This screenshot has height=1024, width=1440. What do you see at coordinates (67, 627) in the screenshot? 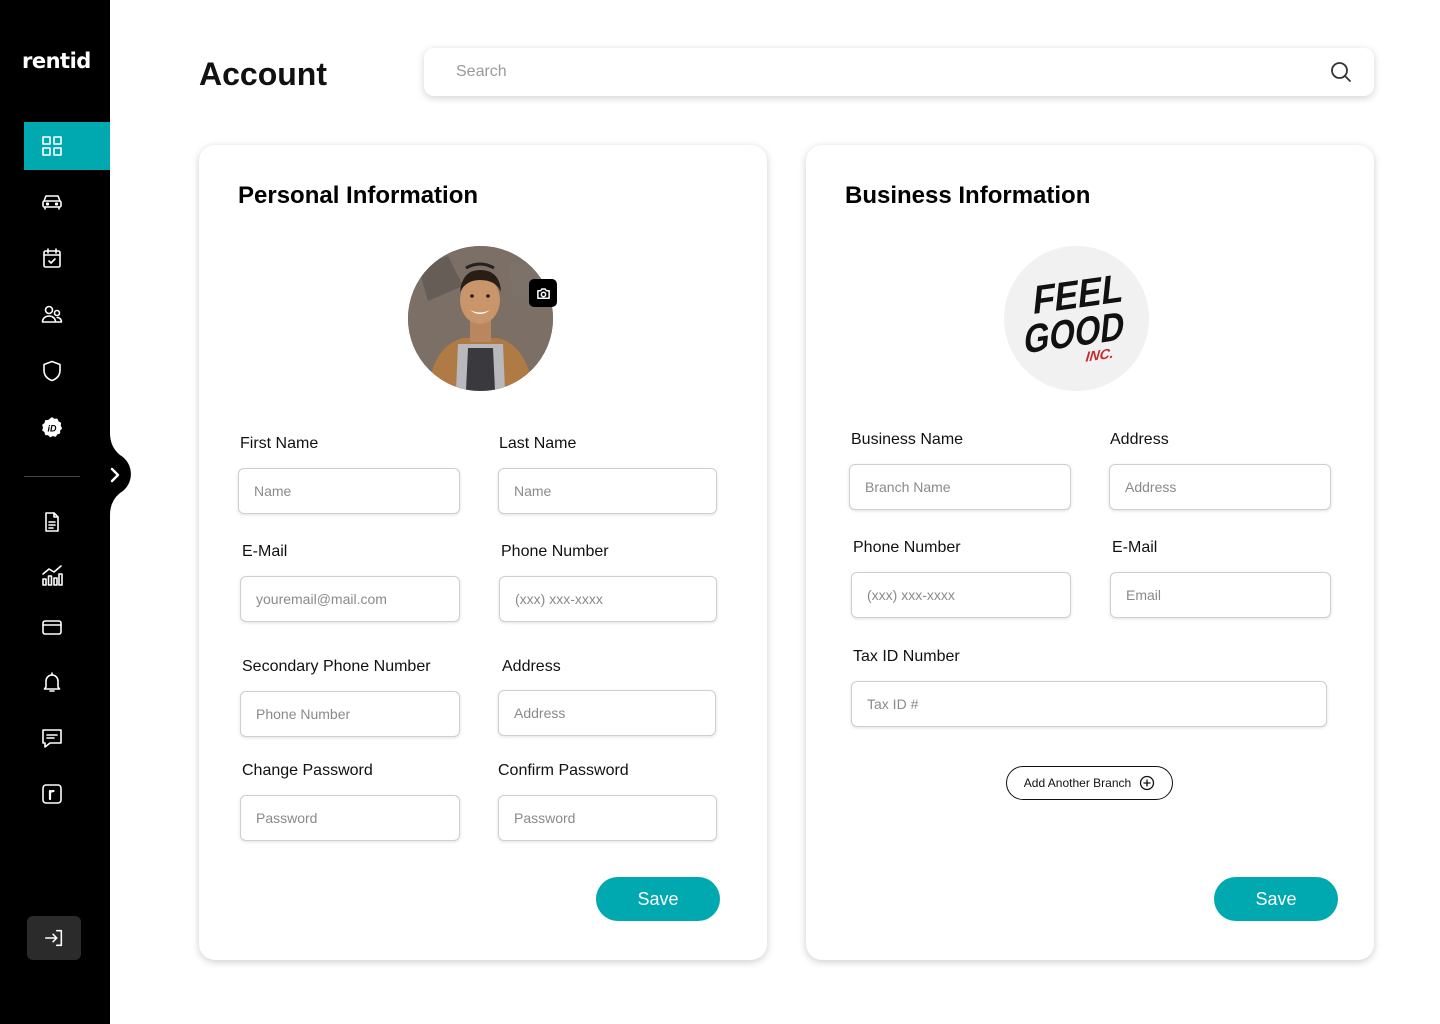
I see `sidebar-item-payments` at bounding box center [67, 627].